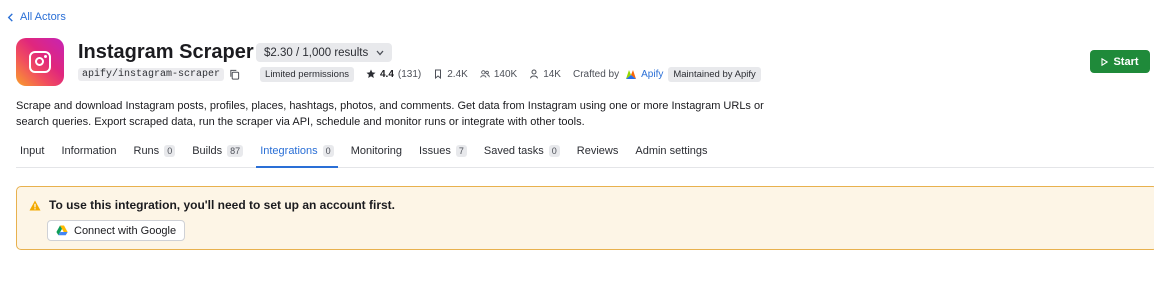 The height and width of the screenshot is (283, 1154). I want to click on tab-label: Runs, so click(146, 150).